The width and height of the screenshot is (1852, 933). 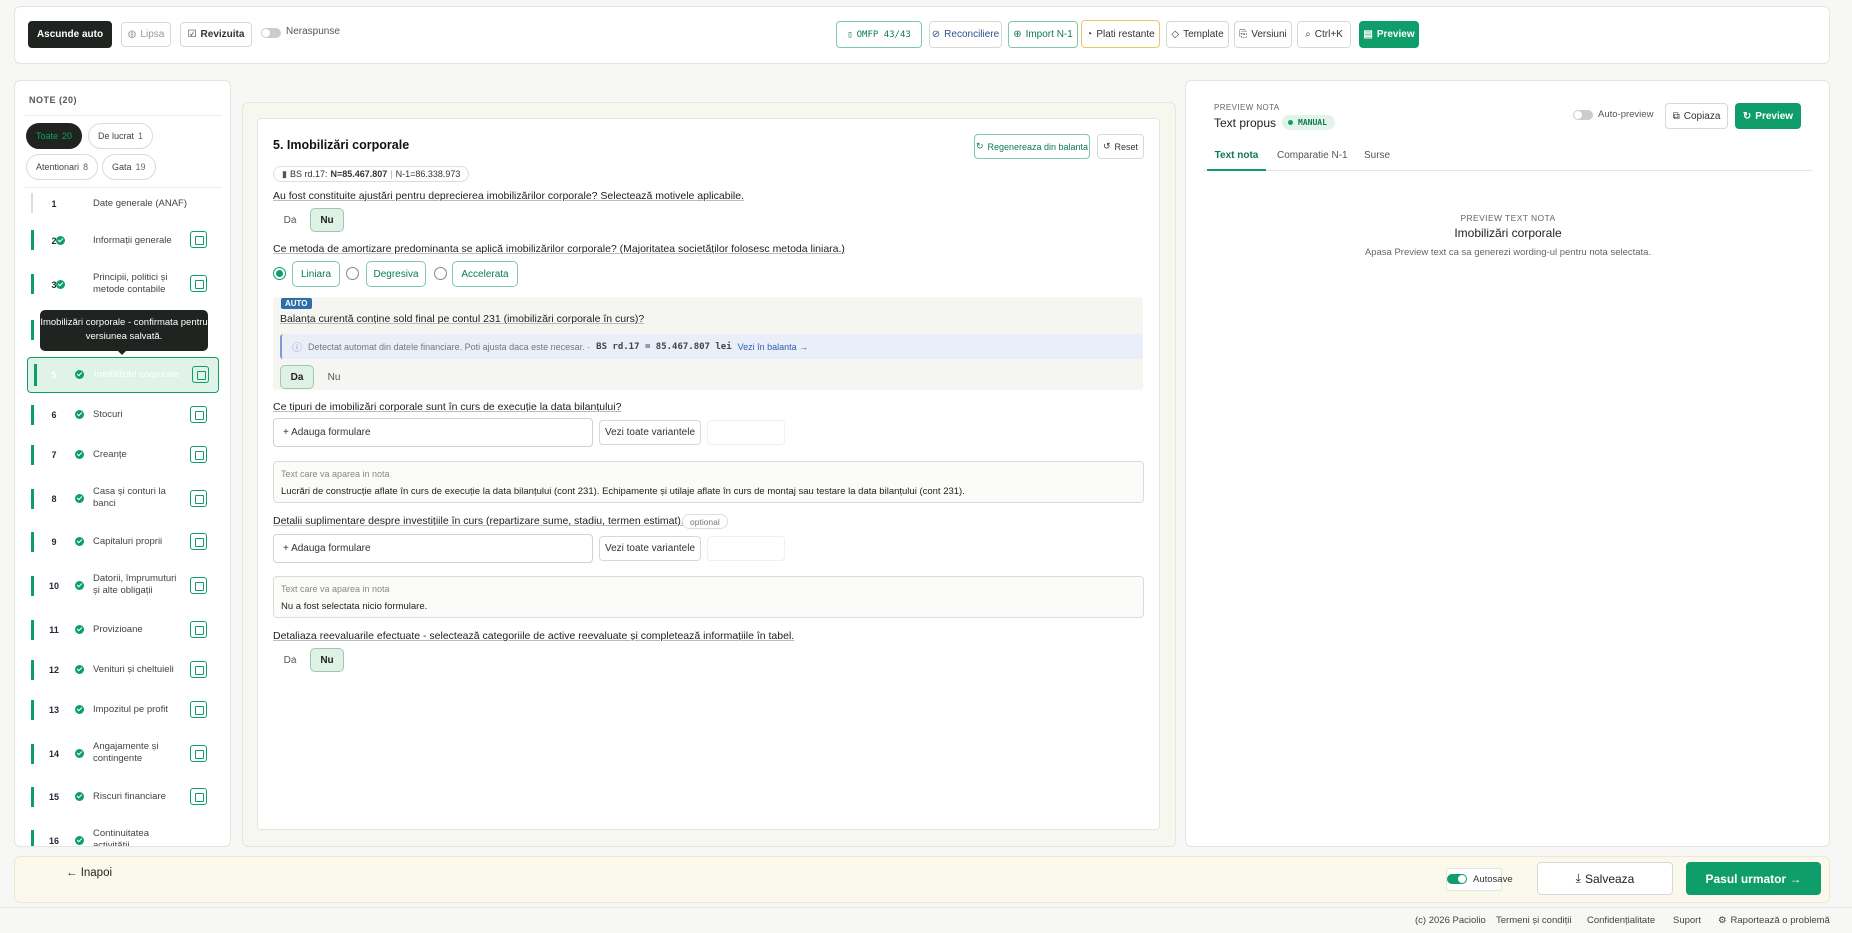 What do you see at coordinates (1621, 920) in the screenshot?
I see `footer-privacy-link: Confidențialitate` at bounding box center [1621, 920].